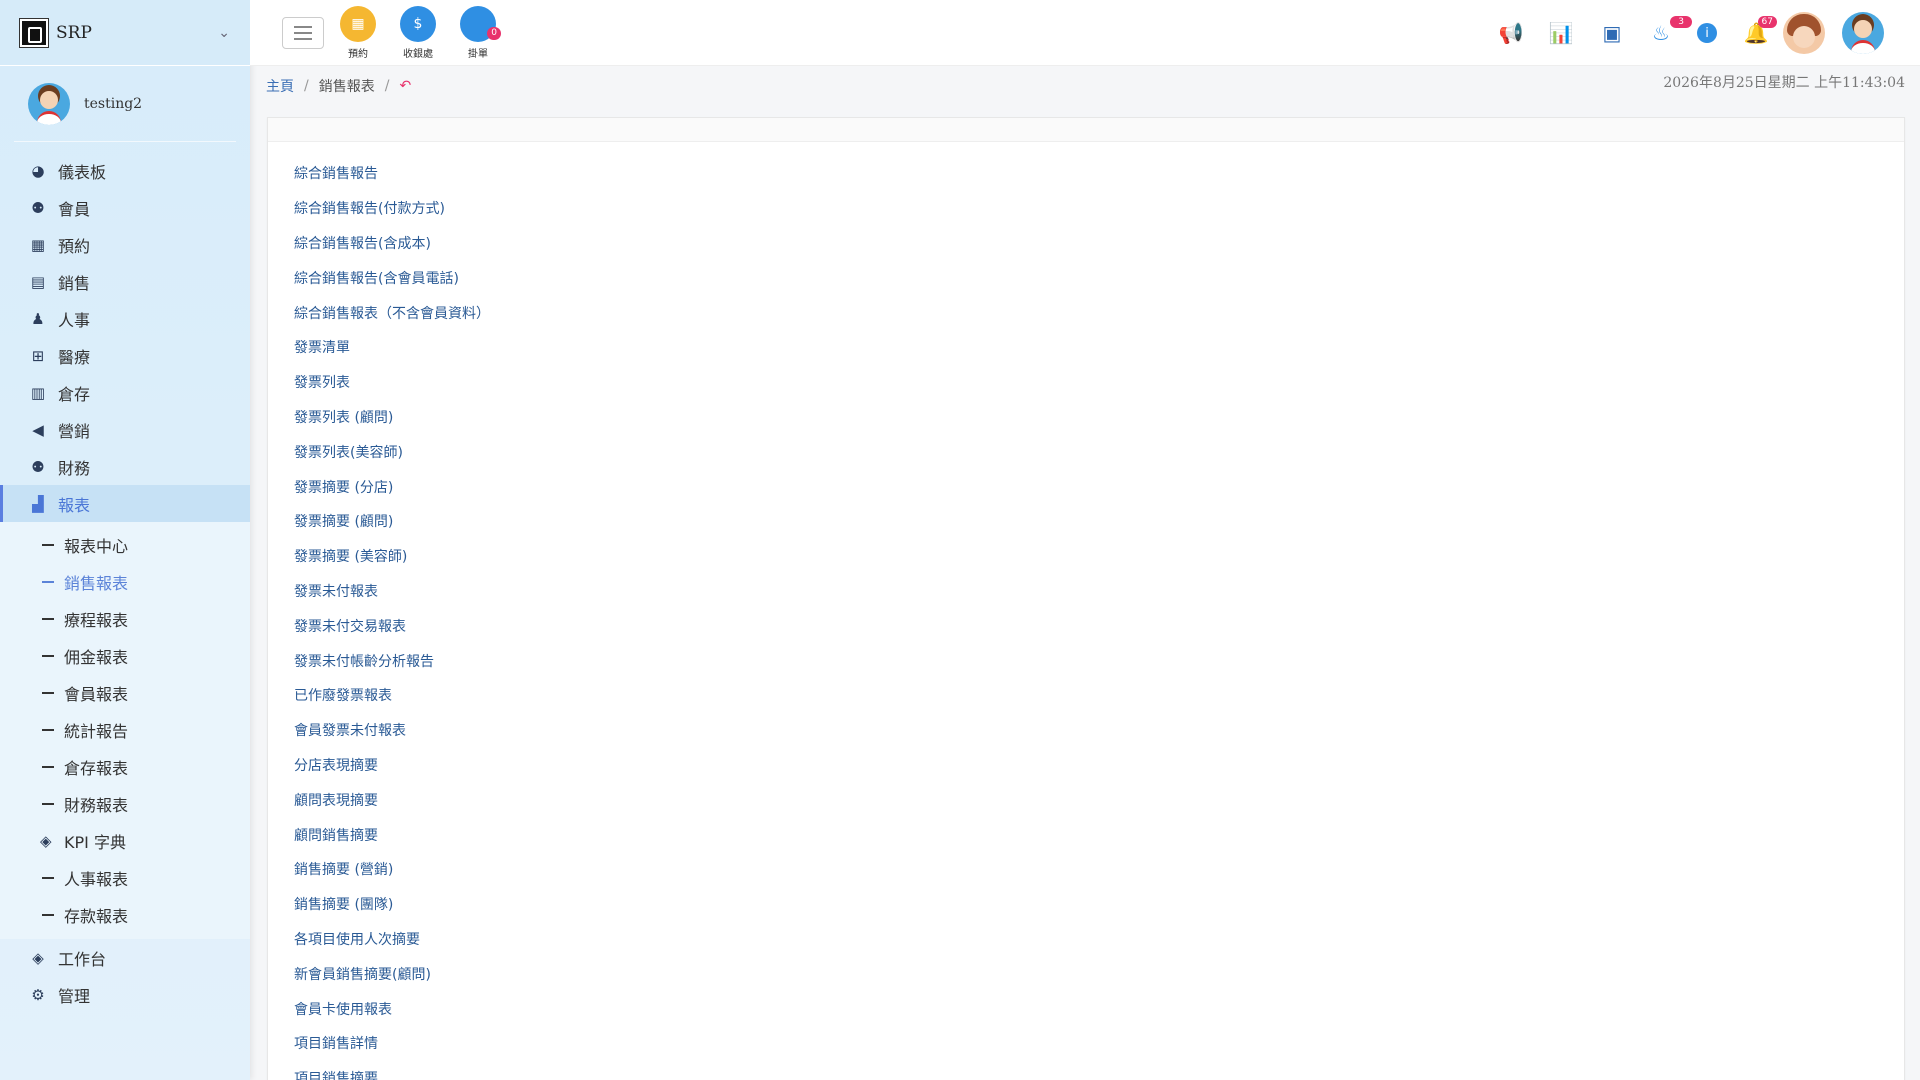 This screenshot has height=1080, width=1920. I want to click on report-link: 已作廢發票報表, so click(343, 695).